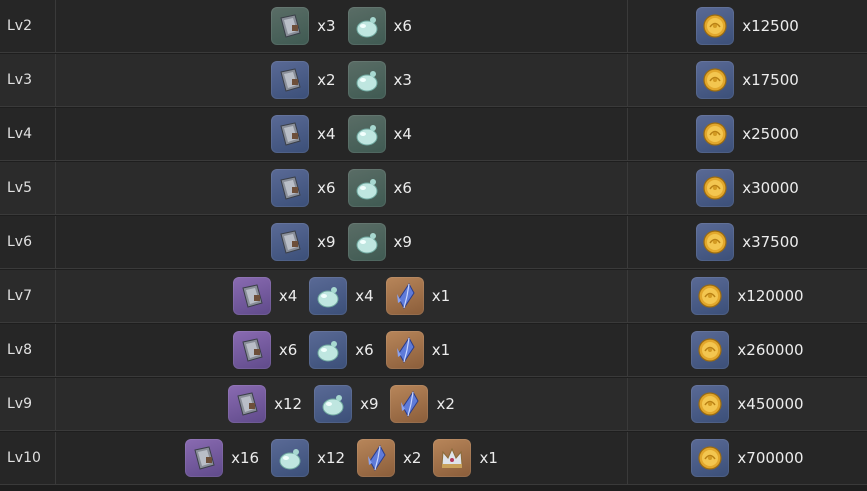 The image size is (867, 491). Describe the element at coordinates (445, 404) in the screenshot. I see `material-quantity: x2` at that location.